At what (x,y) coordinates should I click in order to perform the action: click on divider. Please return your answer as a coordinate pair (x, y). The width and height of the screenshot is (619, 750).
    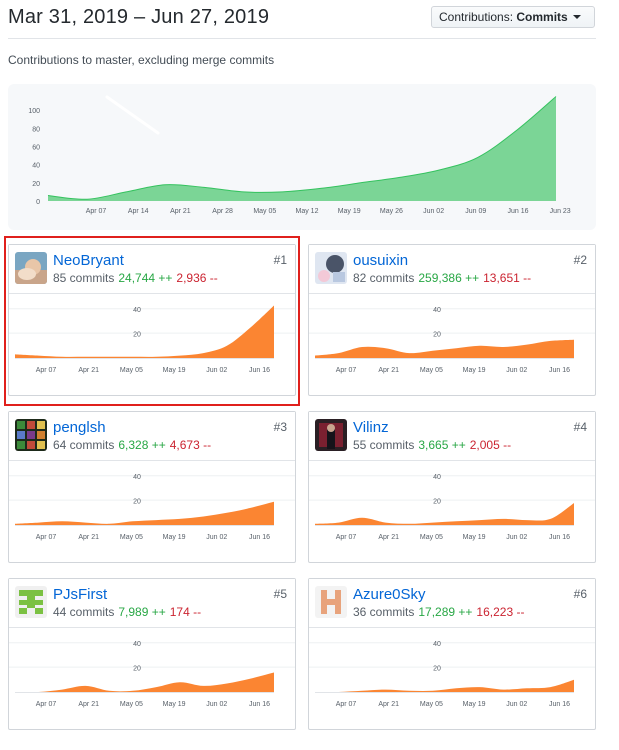
    Looking at the image, I should click on (302, 38).